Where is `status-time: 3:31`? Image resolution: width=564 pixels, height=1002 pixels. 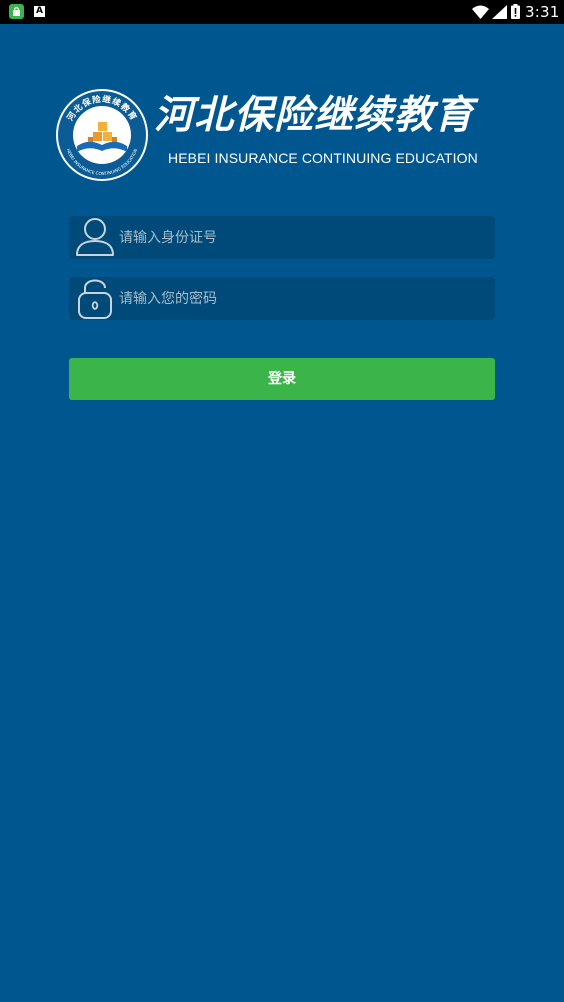 status-time: 3:31 is located at coordinates (542, 12).